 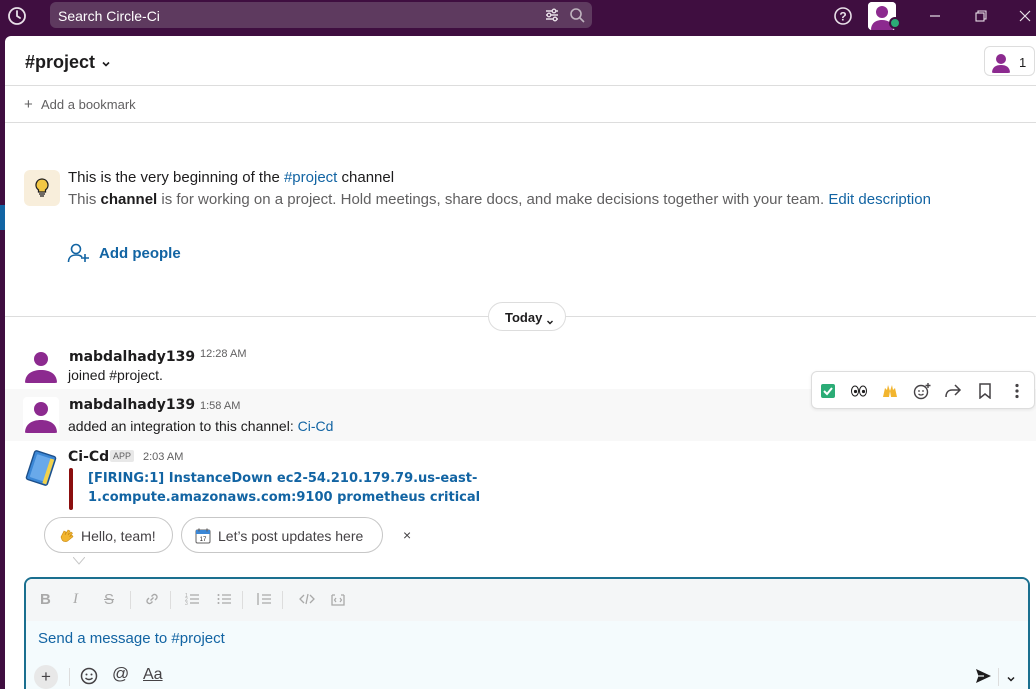 I want to click on title-bar: Search Circle-Ci ?, so click(x=518, y=18).